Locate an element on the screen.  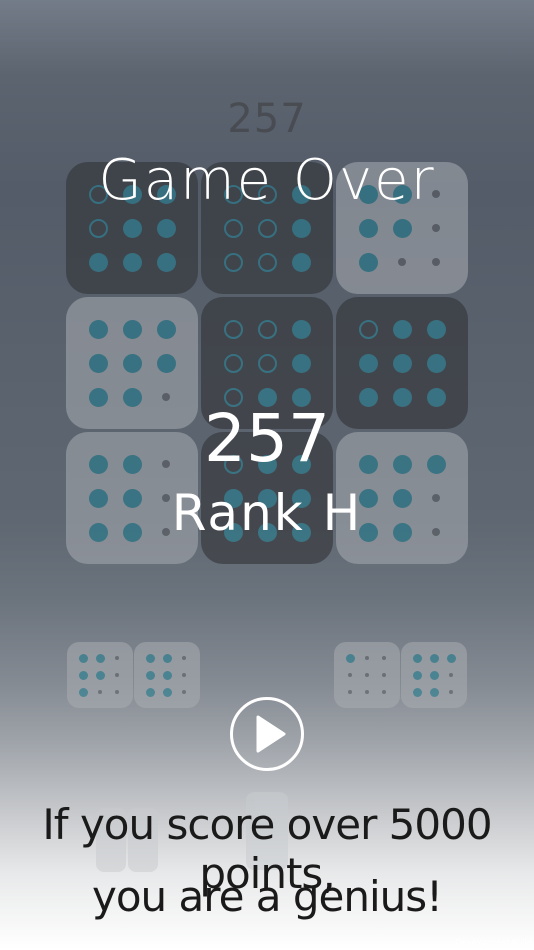
current-score: 257 is located at coordinates (267, 119).